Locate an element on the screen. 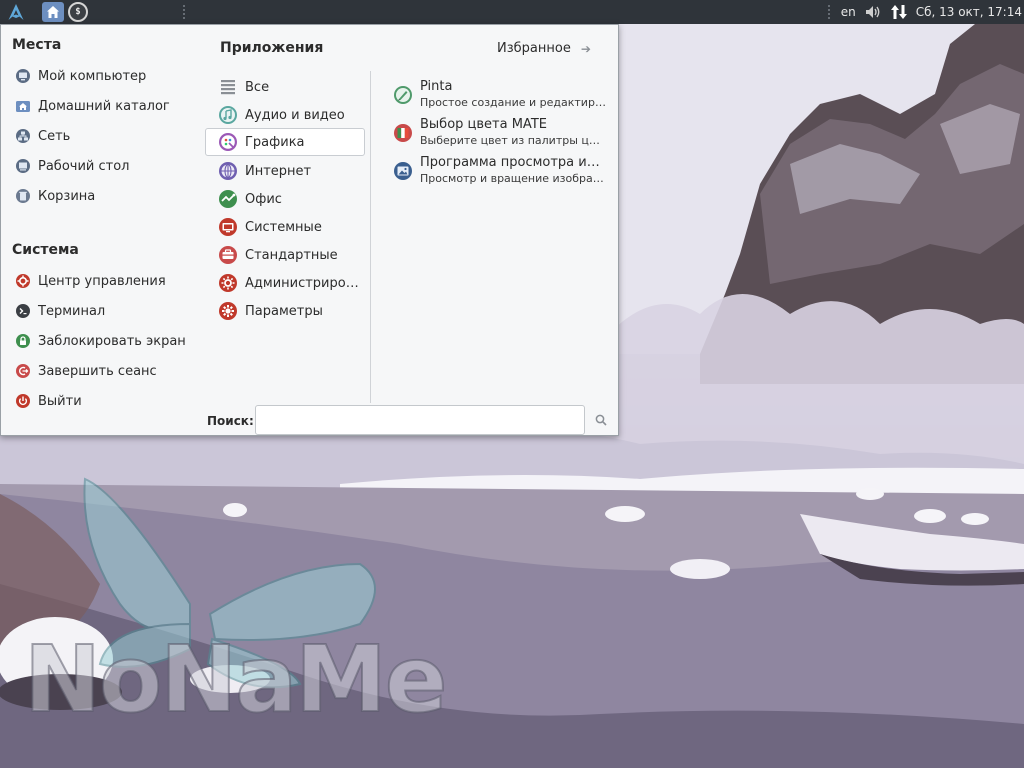  system-item-terminal: Терминал is located at coordinates (60, 311).